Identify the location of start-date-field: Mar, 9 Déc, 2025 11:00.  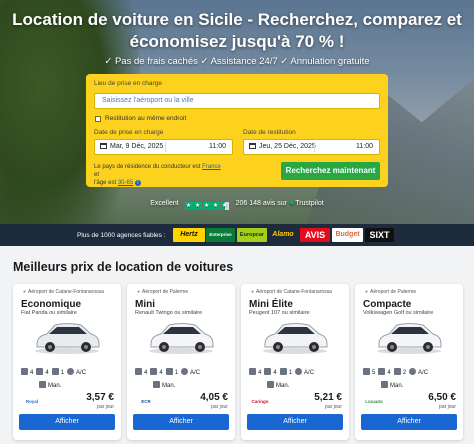
(163, 147).